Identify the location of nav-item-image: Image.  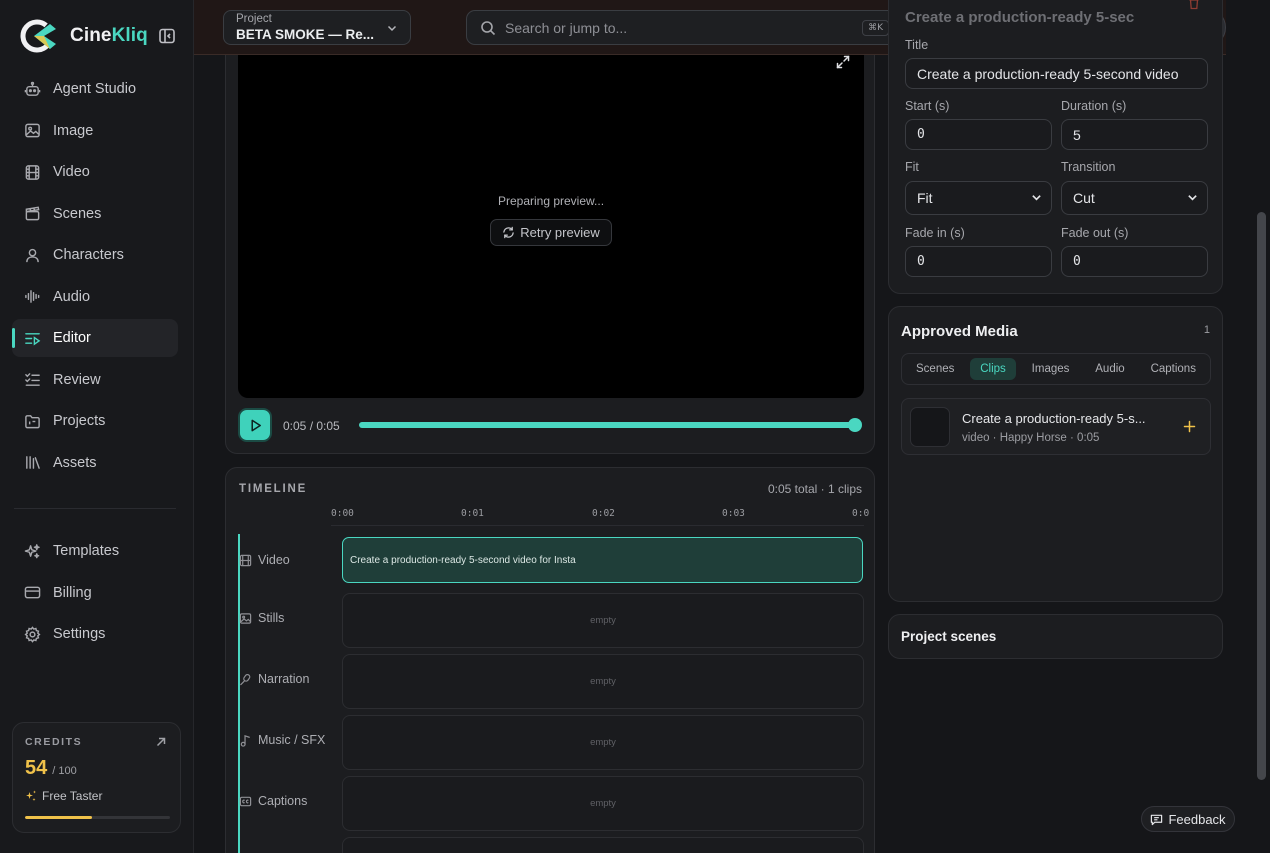
(95, 131).